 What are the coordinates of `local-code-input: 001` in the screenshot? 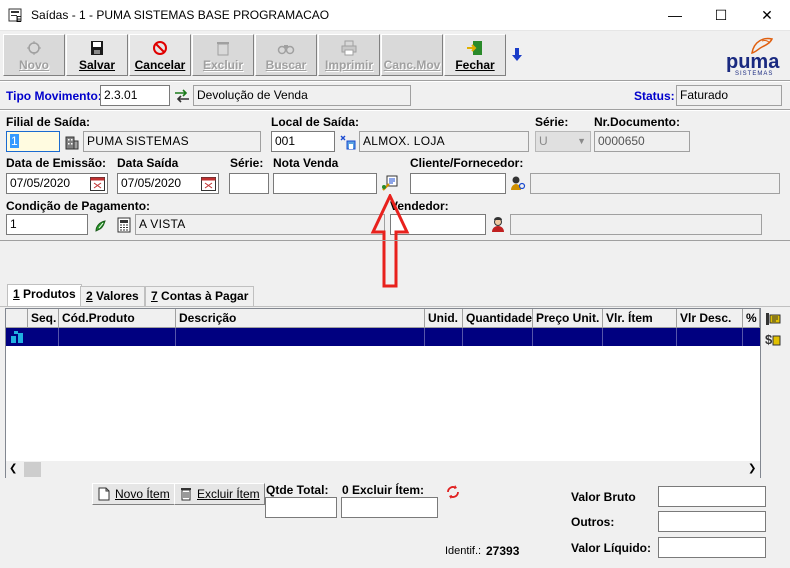 It's located at (303, 141).